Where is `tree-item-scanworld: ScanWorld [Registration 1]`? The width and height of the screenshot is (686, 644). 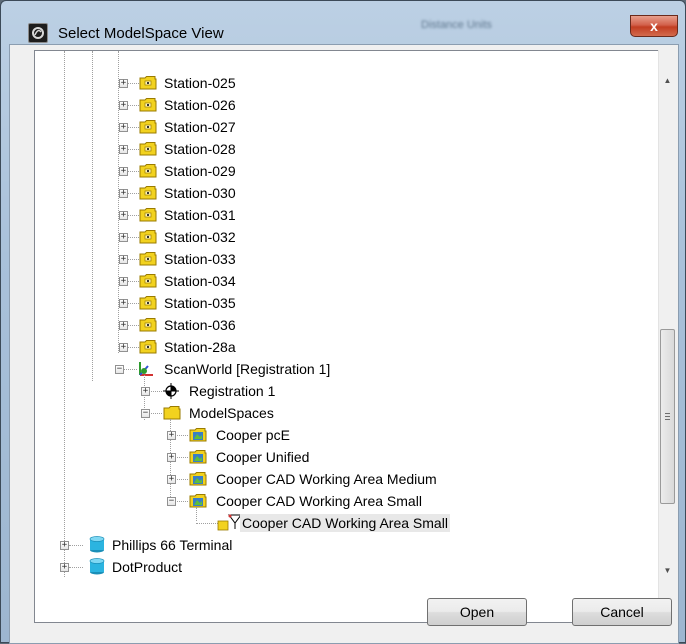
tree-item-scanworld: ScanWorld [Registration 1] is located at coordinates (247, 369).